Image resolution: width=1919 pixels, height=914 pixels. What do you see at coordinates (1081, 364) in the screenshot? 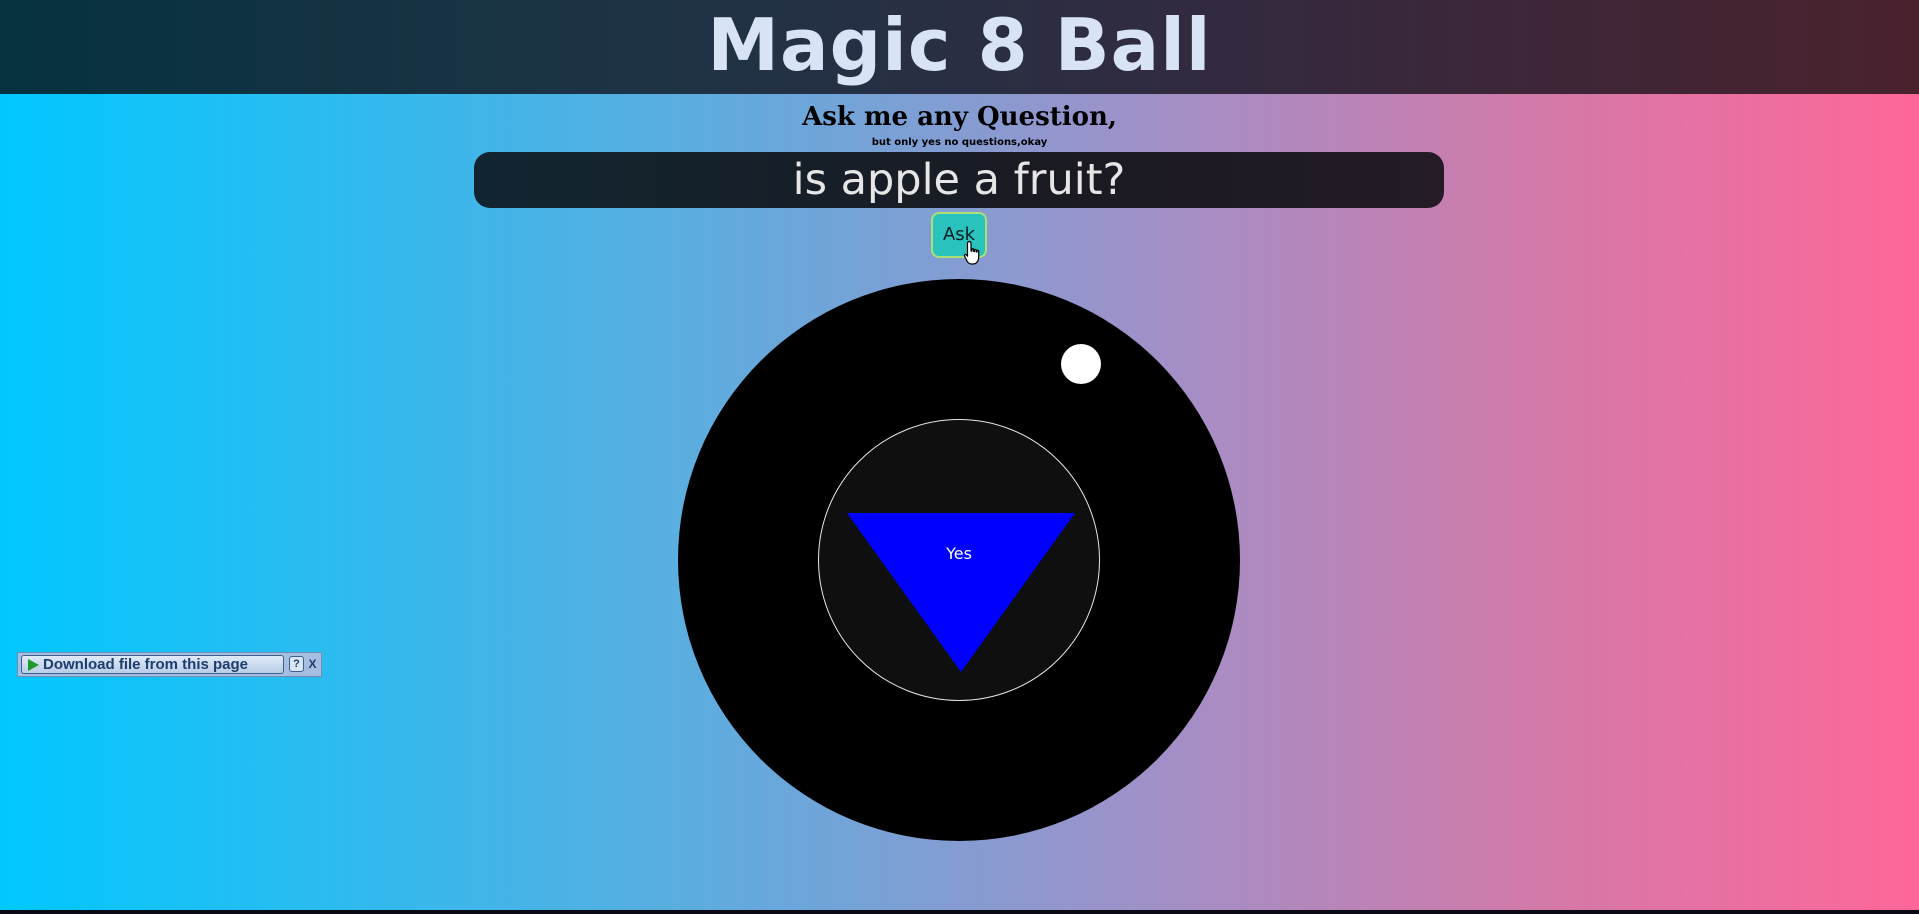
I see `ball-highlight` at bounding box center [1081, 364].